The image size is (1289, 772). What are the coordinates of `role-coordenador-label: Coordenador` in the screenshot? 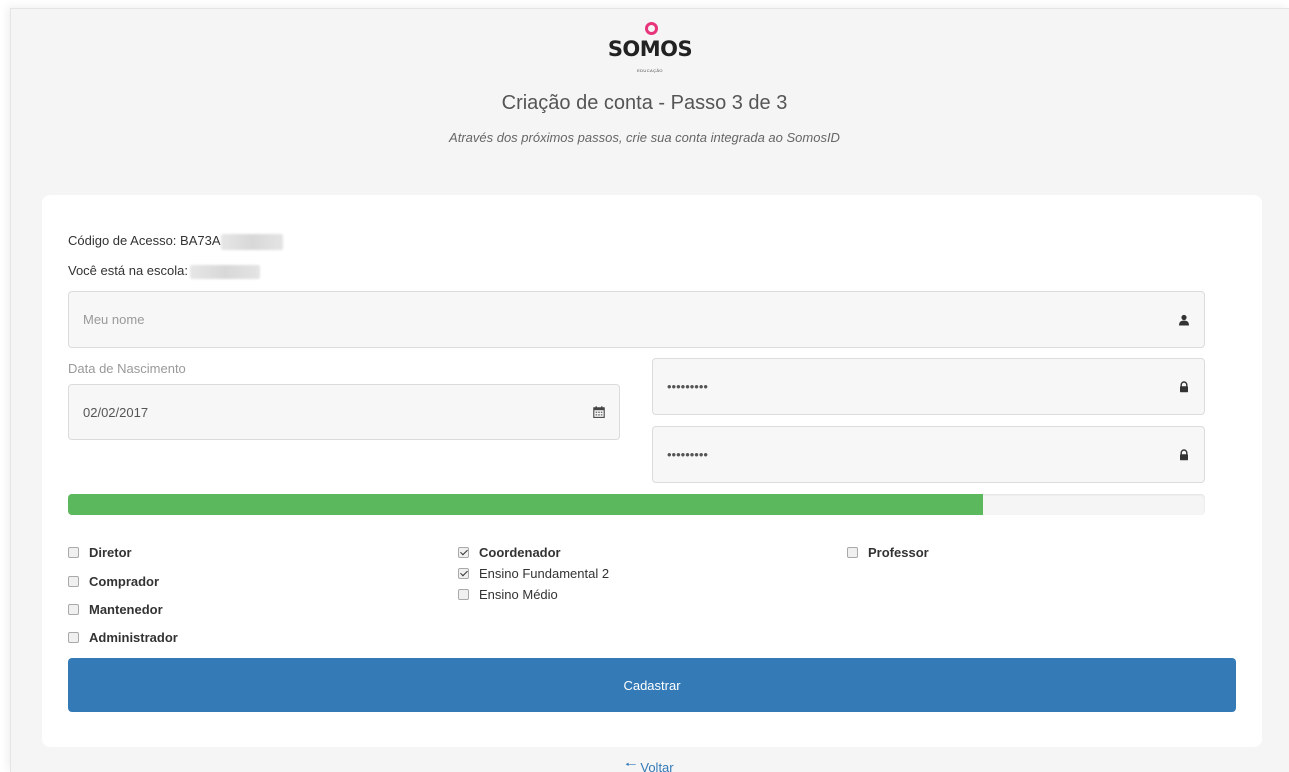 It's located at (520, 552).